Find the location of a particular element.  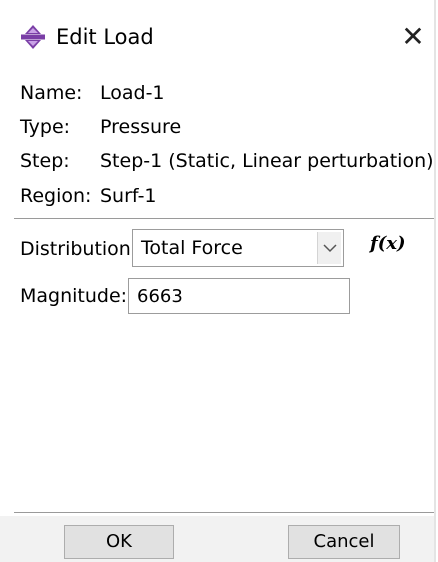

dropdown-button is located at coordinates (329, 248).